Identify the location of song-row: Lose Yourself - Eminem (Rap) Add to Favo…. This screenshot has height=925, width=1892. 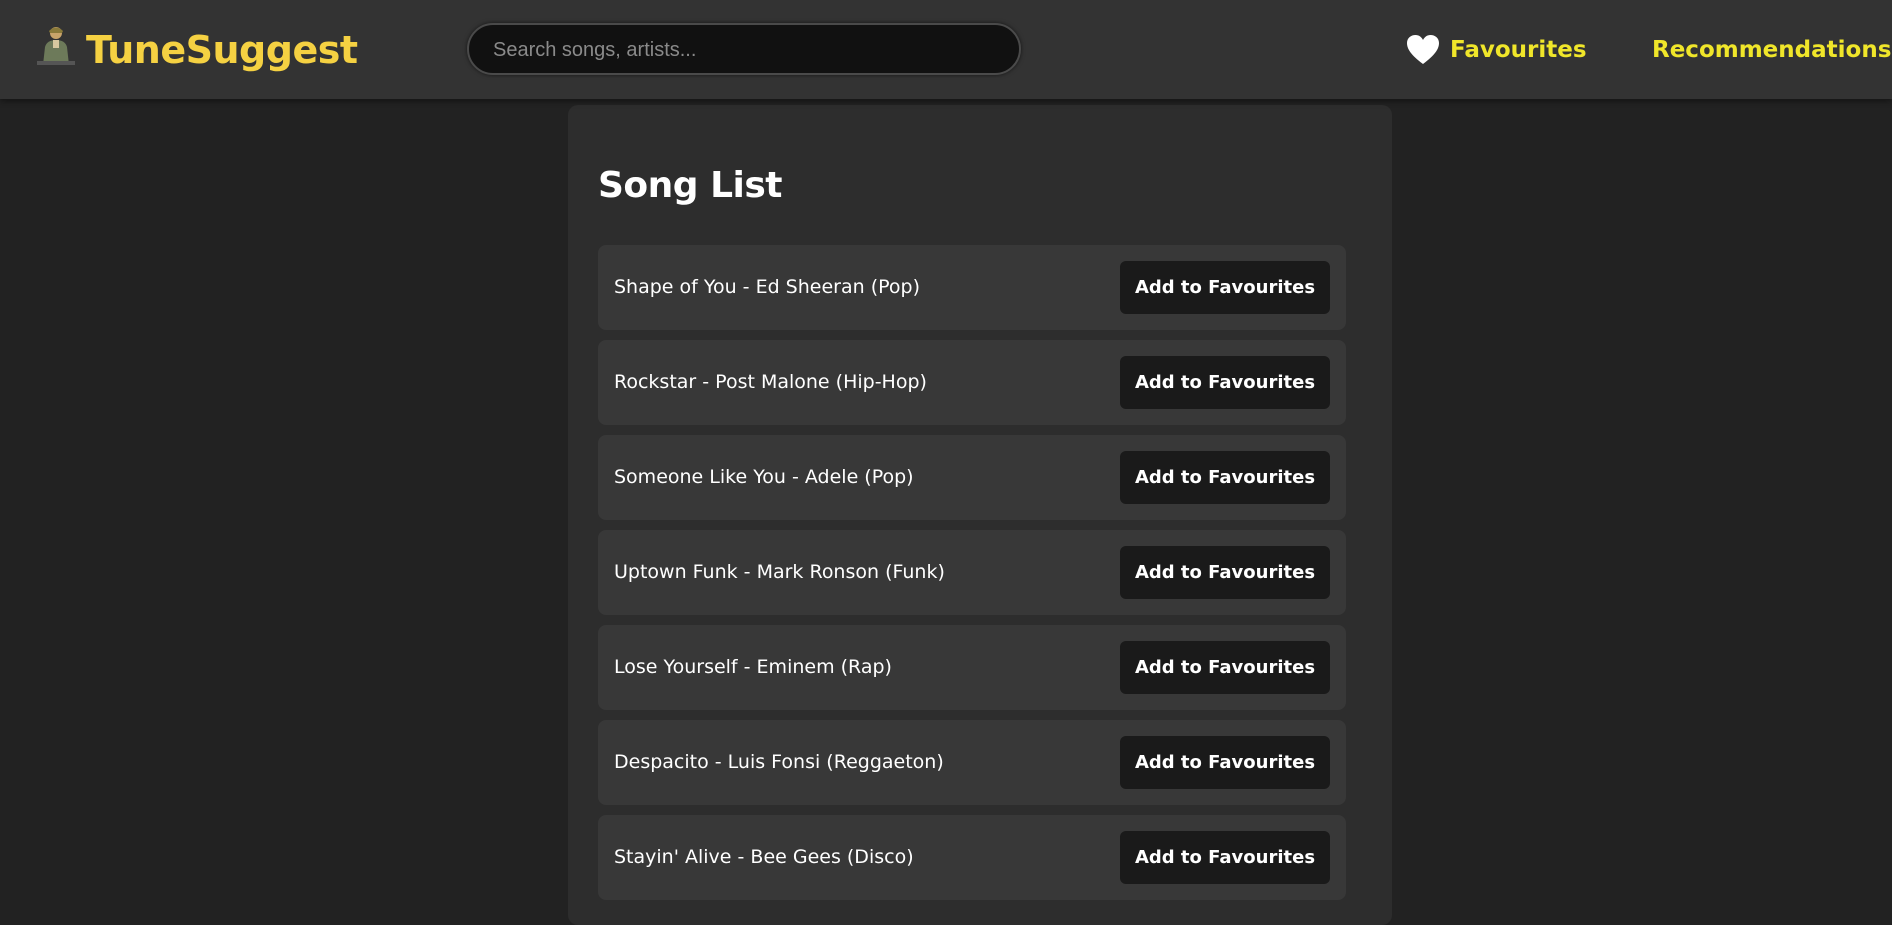
(972, 667).